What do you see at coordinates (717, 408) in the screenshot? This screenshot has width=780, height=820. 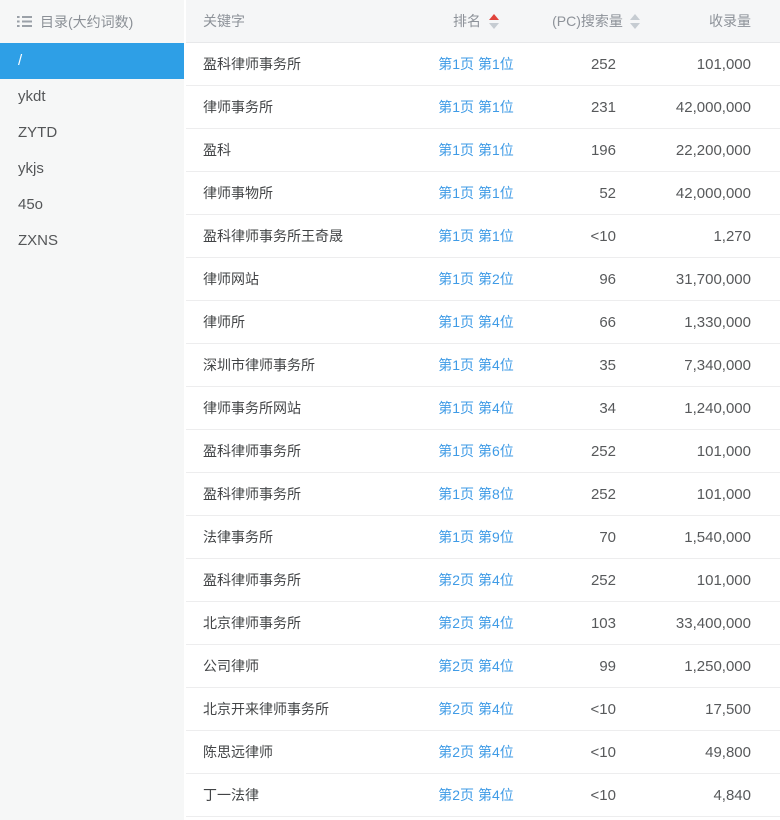 I see `index-count-cell: 1,240,000` at bounding box center [717, 408].